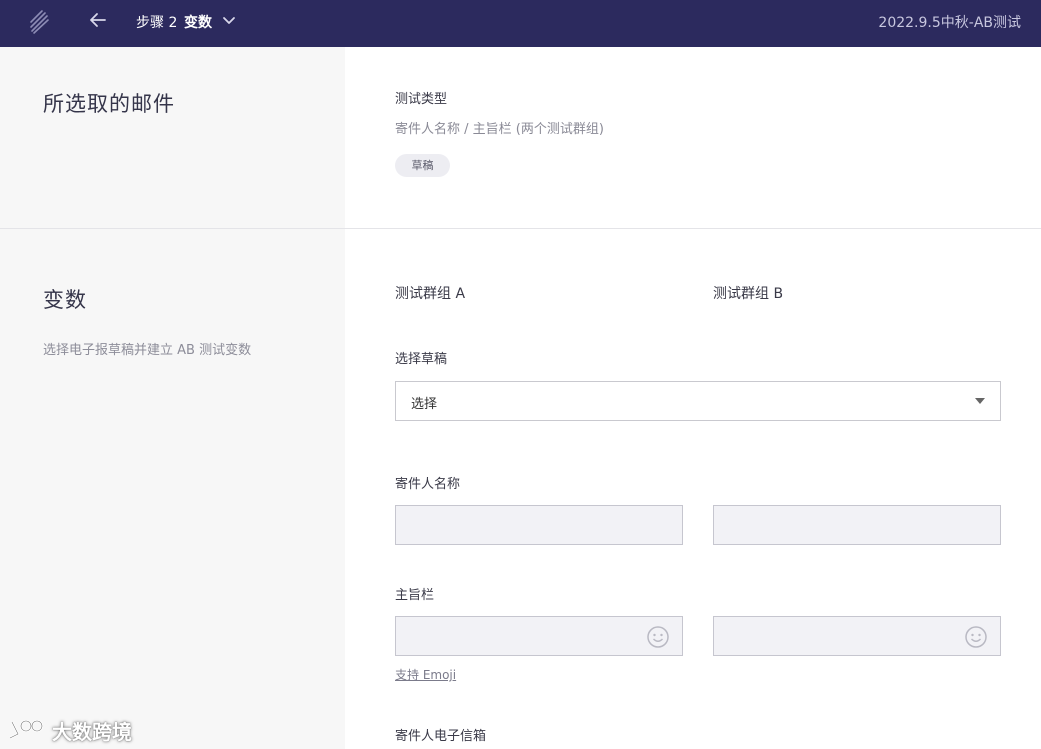 This screenshot has height=749, width=1041. Describe the element at coordinates (424, 404) in the screenshot. I see `draft-select-value: 选择` at that location.